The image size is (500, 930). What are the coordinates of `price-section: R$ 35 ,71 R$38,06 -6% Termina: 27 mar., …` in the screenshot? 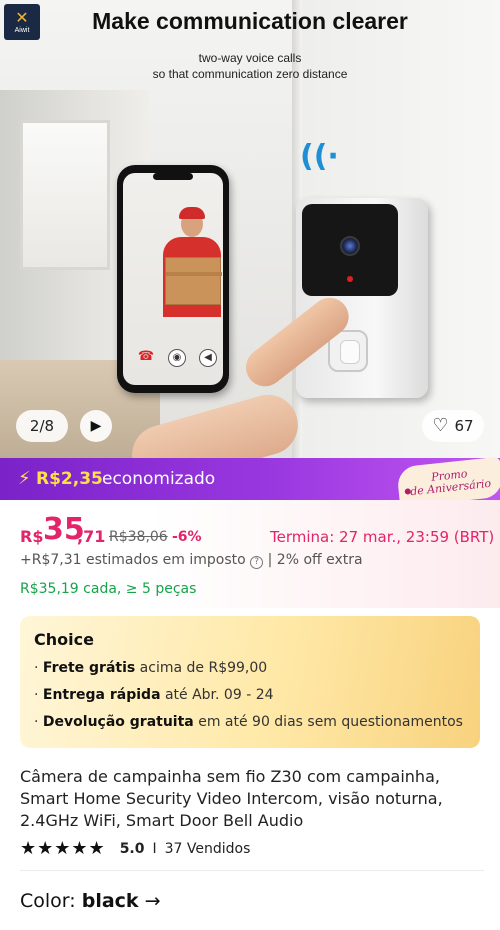 It's located at (250, 554).